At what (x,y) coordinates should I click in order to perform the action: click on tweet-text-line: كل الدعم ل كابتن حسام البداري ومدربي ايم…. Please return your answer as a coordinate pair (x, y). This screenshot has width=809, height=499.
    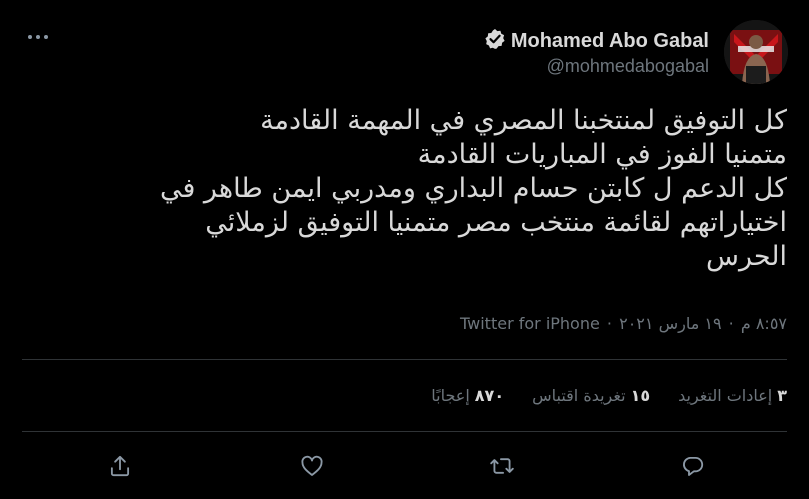
    Looking at the image, I should click on (473, 188).